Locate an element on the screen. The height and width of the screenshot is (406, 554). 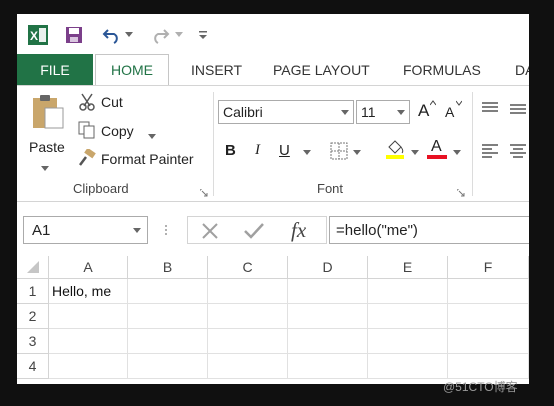
drag-handle-icon is located at coordinates (166, 230).